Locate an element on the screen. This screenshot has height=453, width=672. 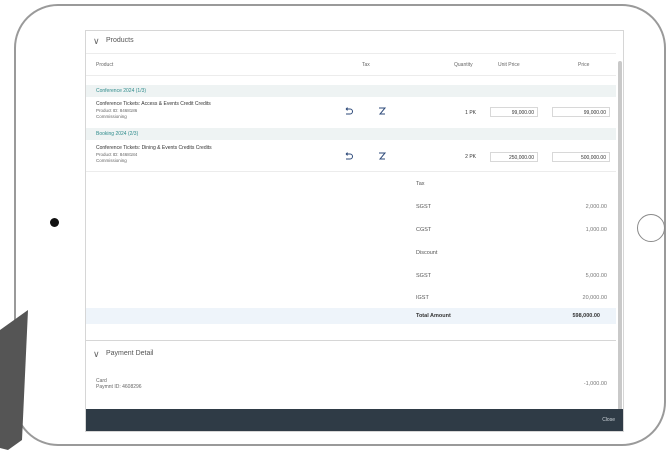
tax-row-1-value: 2,000.00 is located at coordinates (596, 207).